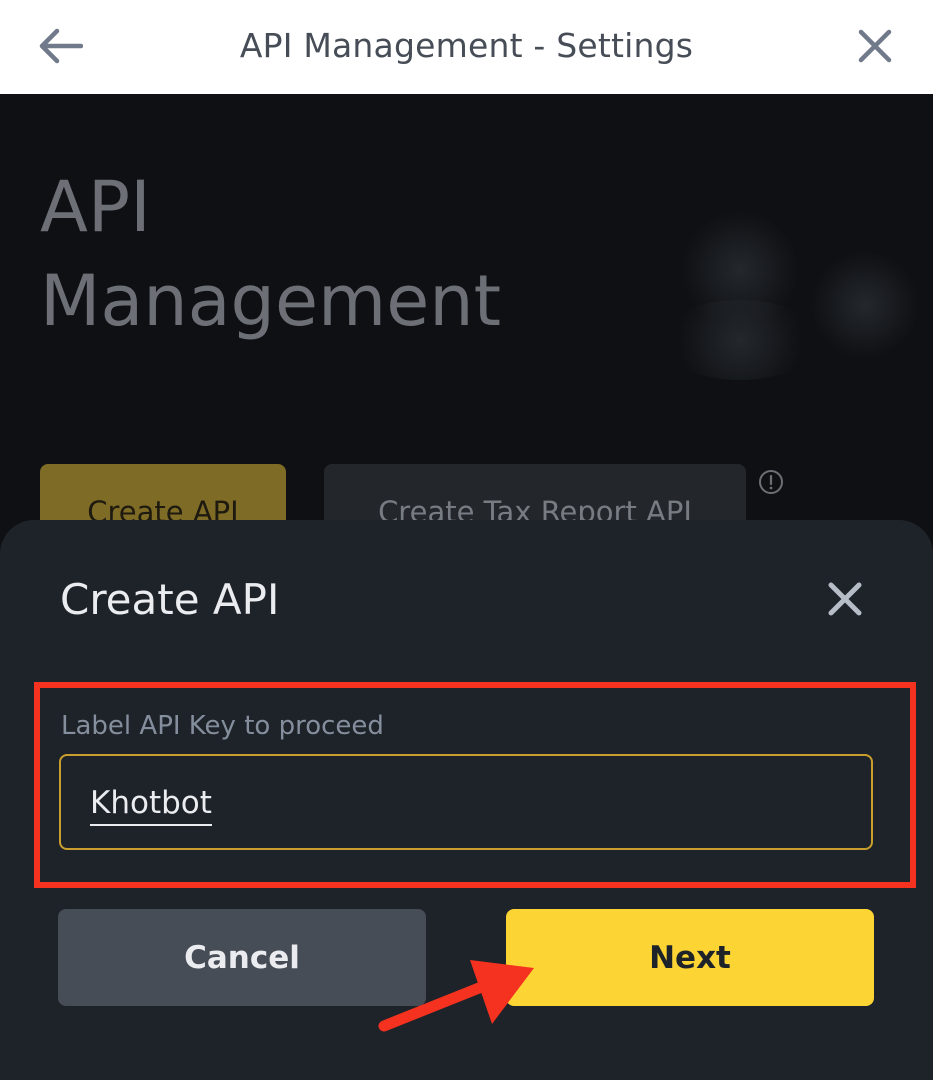  I want to click on dialog-title: Create API, so click(170, 599).